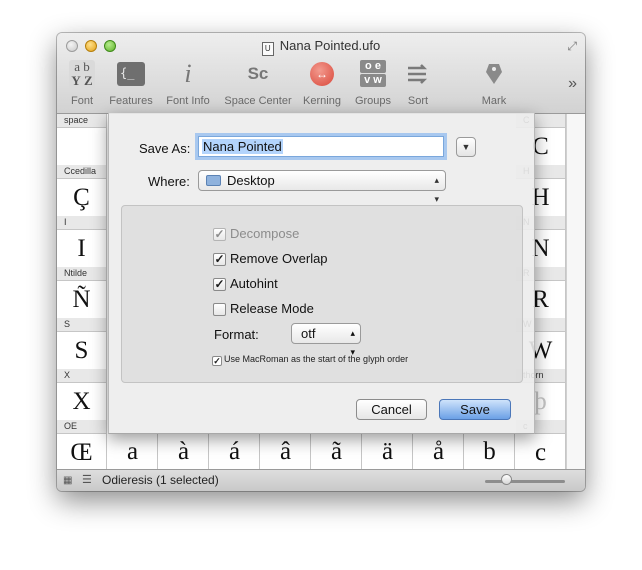  What do you see at coordinates (131, 74) in the screenshot?
I see `features-icon: {_` at bounding box center [131, 74].